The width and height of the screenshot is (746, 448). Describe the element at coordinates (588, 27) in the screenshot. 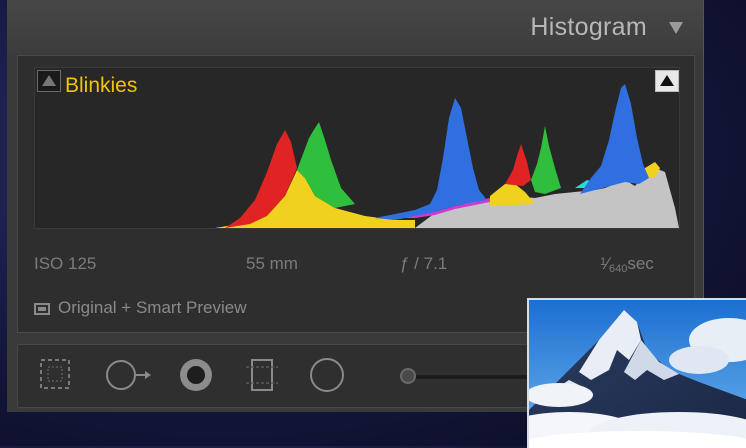

I see `panel-title: Histogram` at that location.